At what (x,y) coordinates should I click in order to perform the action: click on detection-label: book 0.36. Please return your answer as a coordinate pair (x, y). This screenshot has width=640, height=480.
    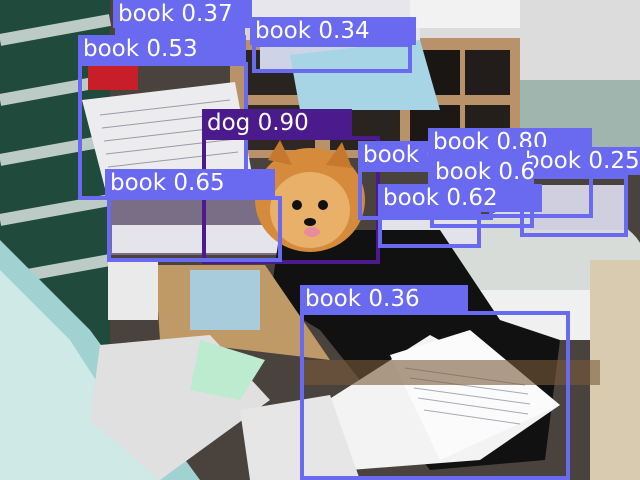
    Looking at the image, I should click on (384, 299).